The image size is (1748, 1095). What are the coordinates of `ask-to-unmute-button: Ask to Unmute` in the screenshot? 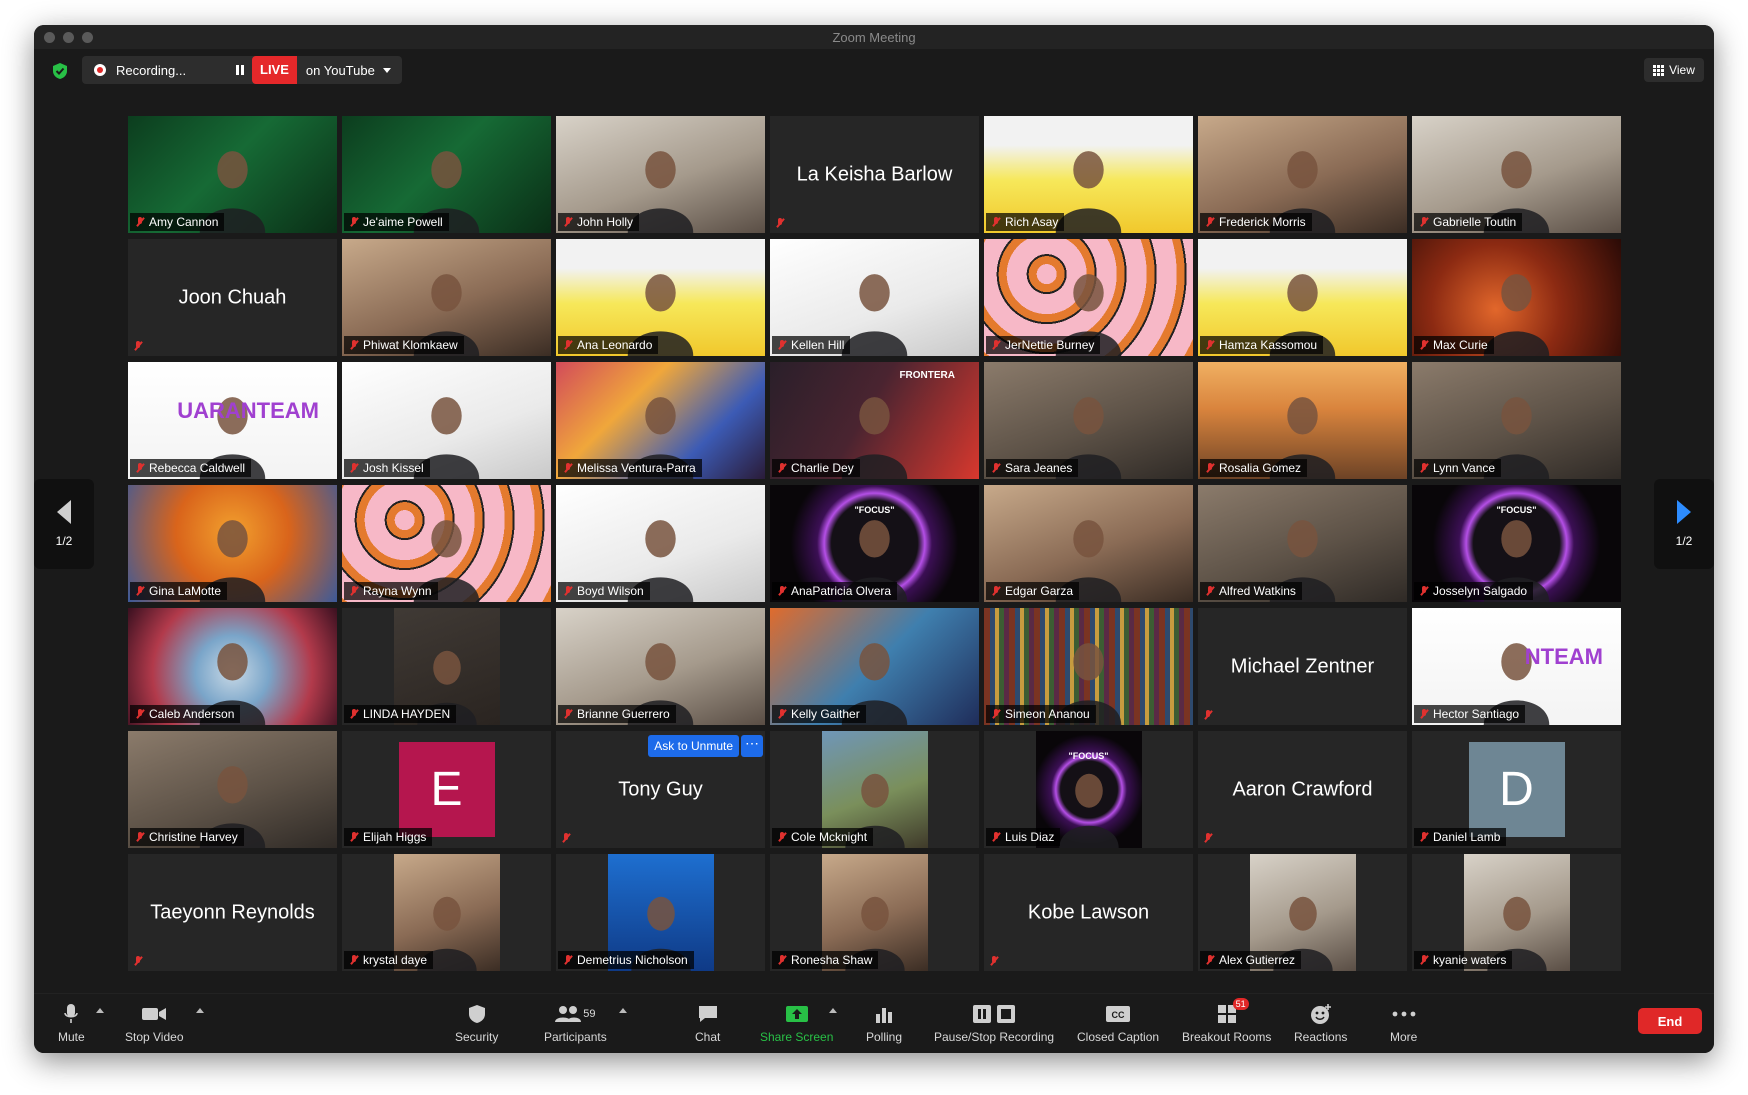 It's located at (693, 746).